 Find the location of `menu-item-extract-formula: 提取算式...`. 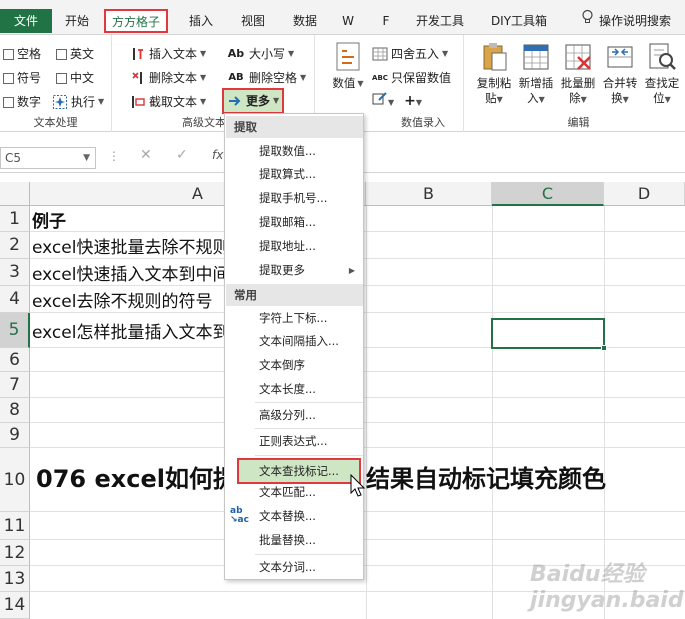

menu-item-extract-formula: 提取算式... is located at coordinates (294, 174).